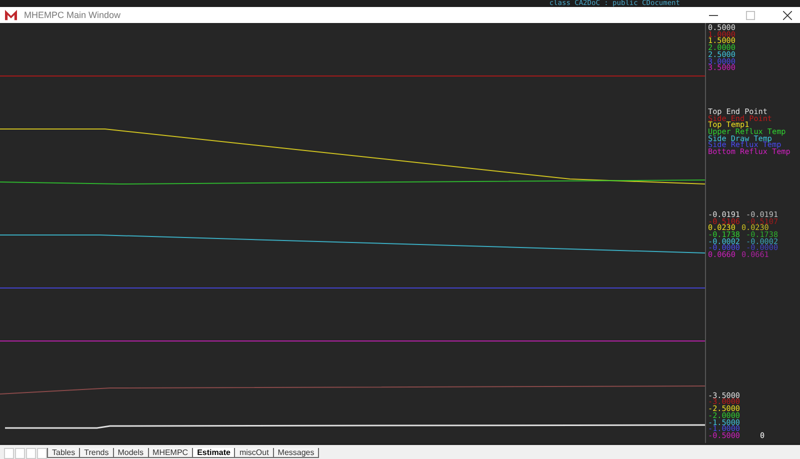 This screenshot has width=800, height=459. Describe the element at coordinates (296, 453) in the screenshot. I see `sheet-tab: Messages` at that location.